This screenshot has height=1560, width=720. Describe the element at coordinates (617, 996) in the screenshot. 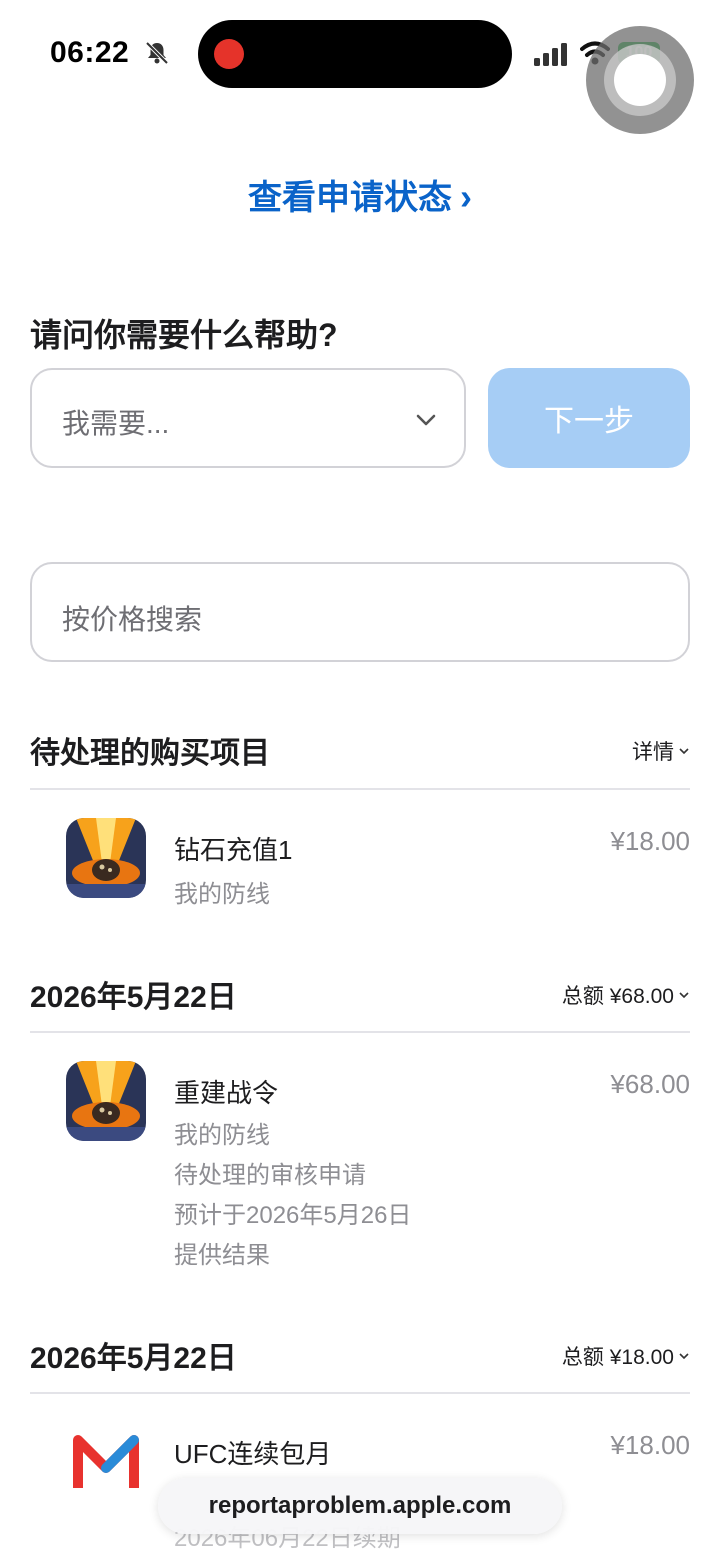

I see `total-amount: 总额 ¥68.00` at that location.